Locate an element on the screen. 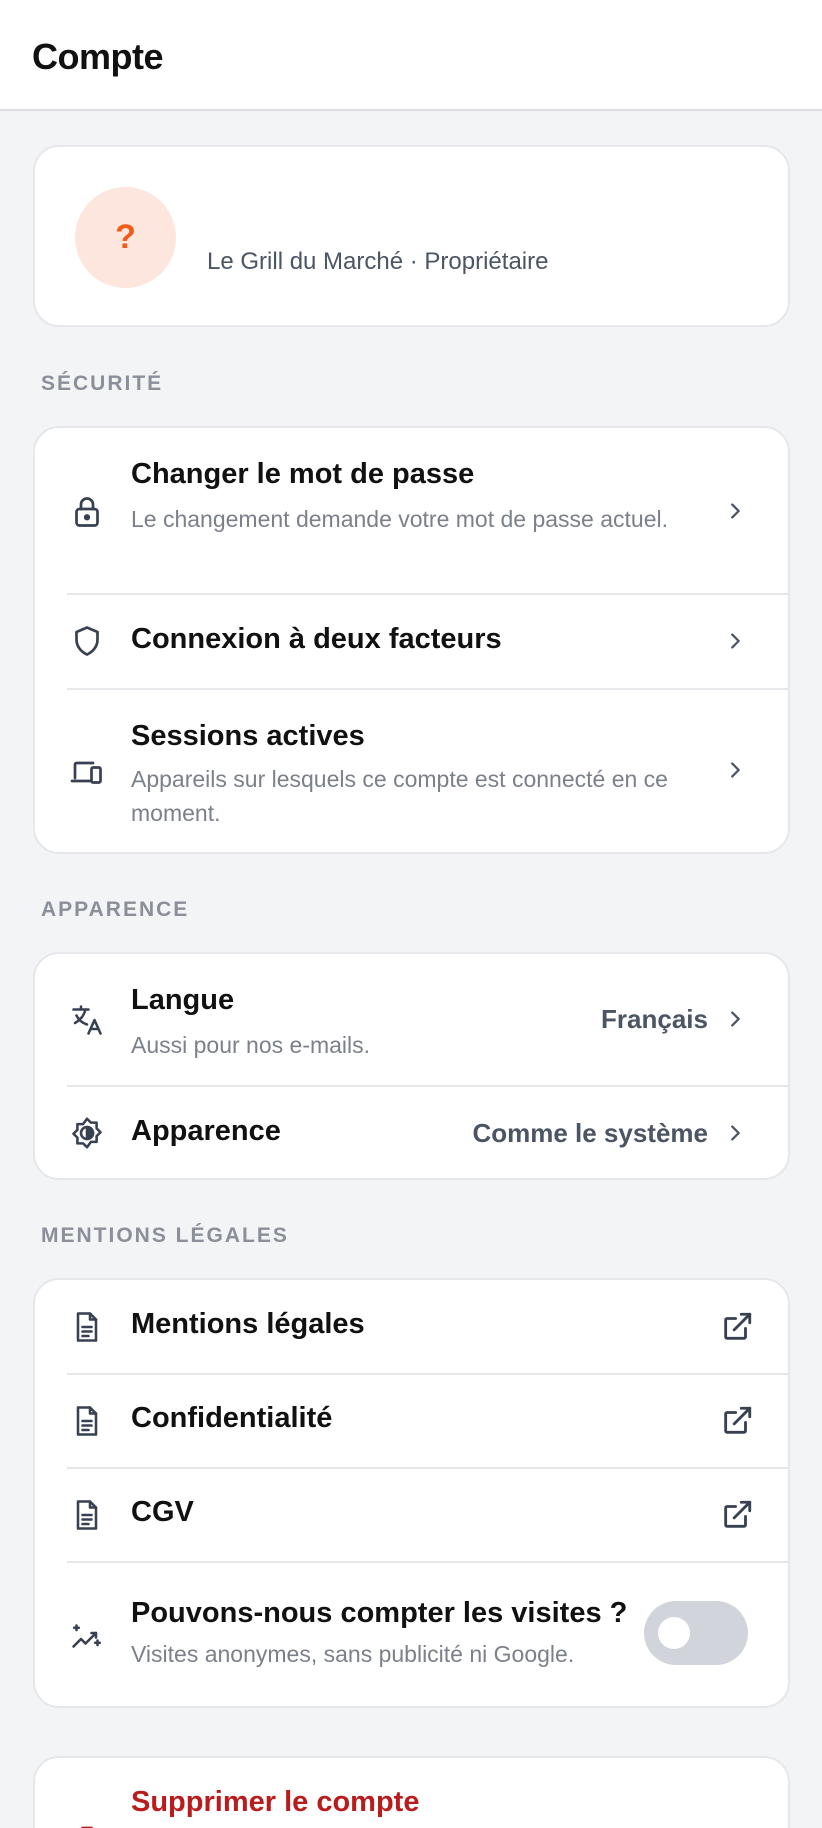 This screenshot has height=1828, width=822. active-sessions-title: Sessions actives is located at coordinates (248, 736).